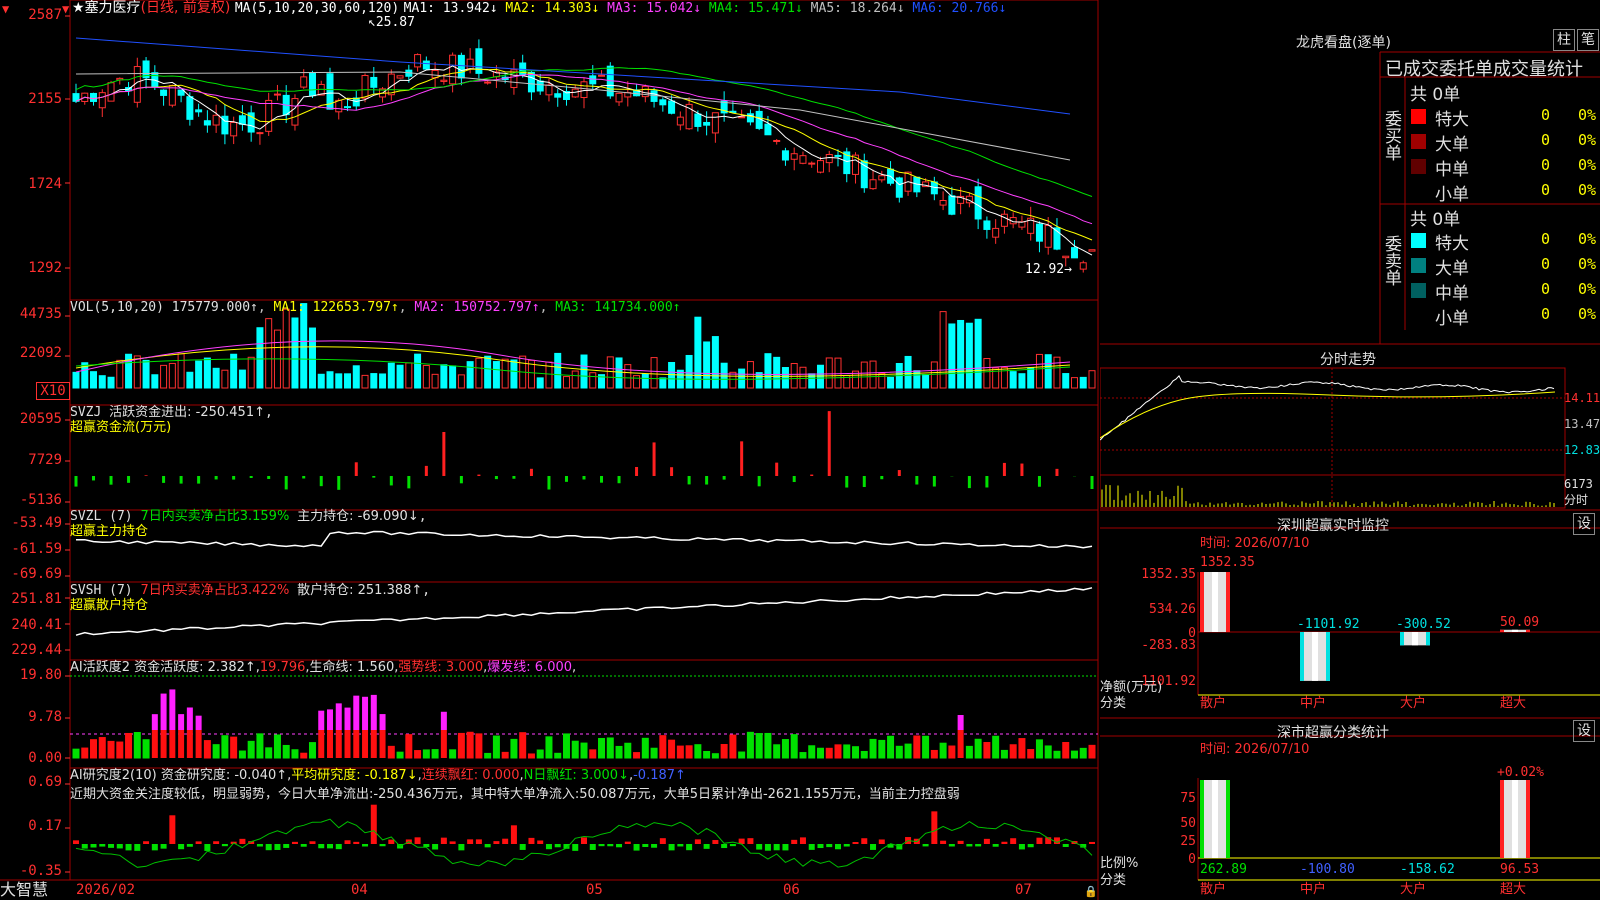 The height and width of the screenshot is (900, 1600). I want to click on monitor-bar-edge, so click(1428, 638).